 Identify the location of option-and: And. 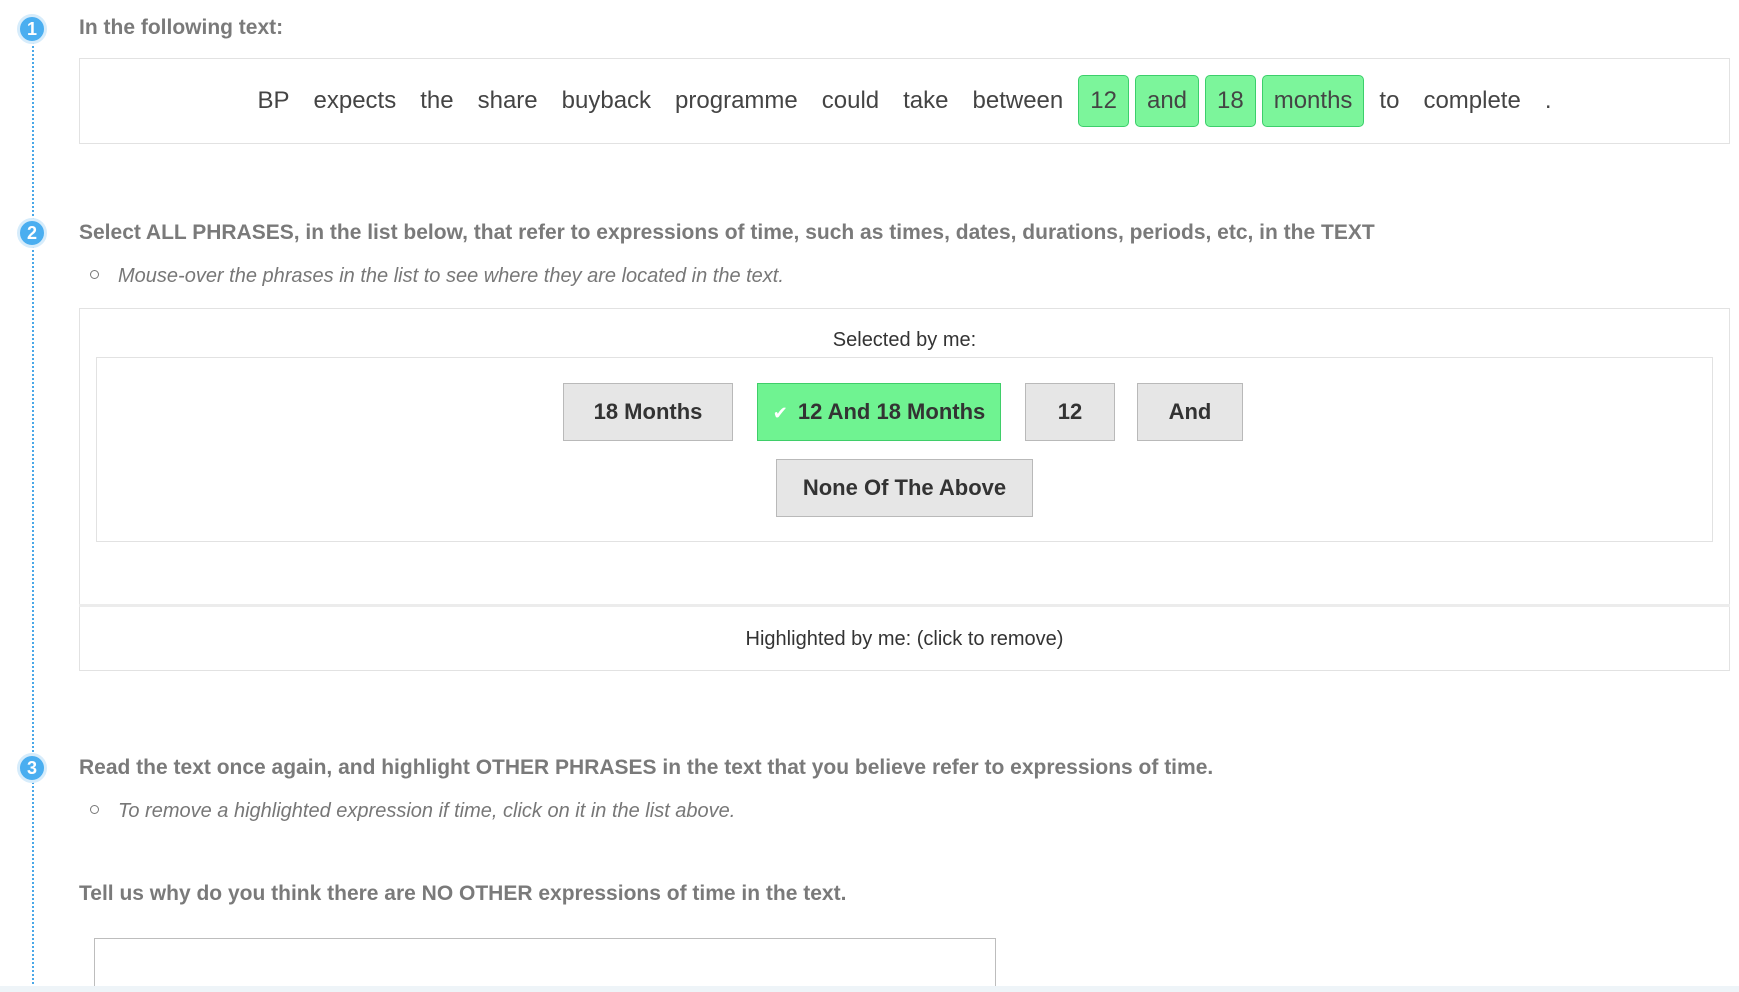
(1190, 412).